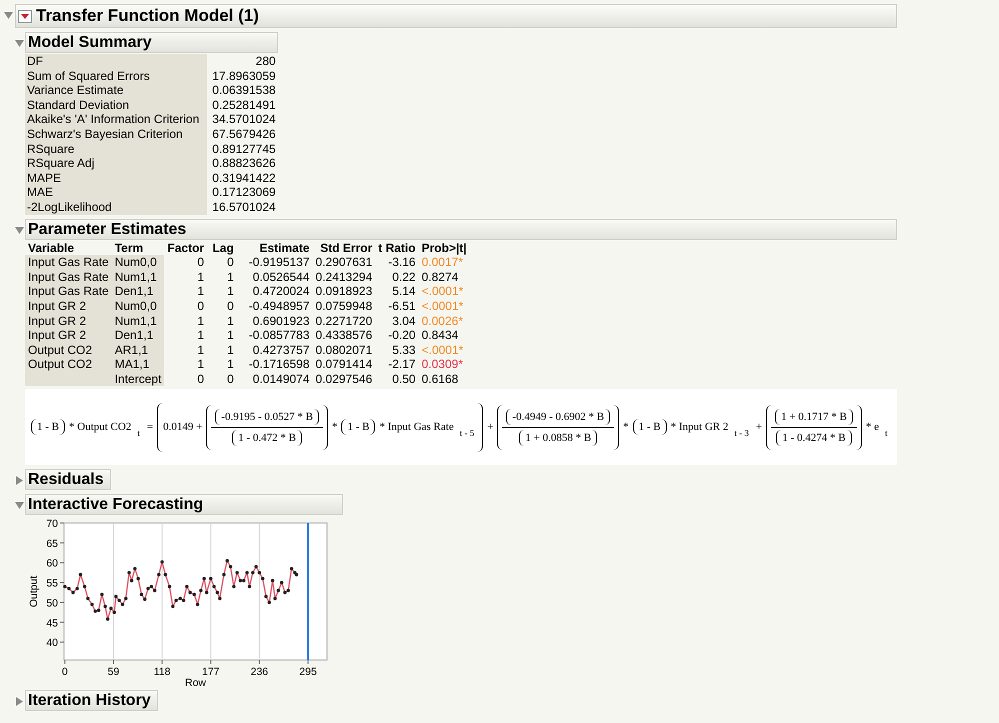 This screenshot has width=999, height=723. I want to click on forecast-handle, so click(308, 591).